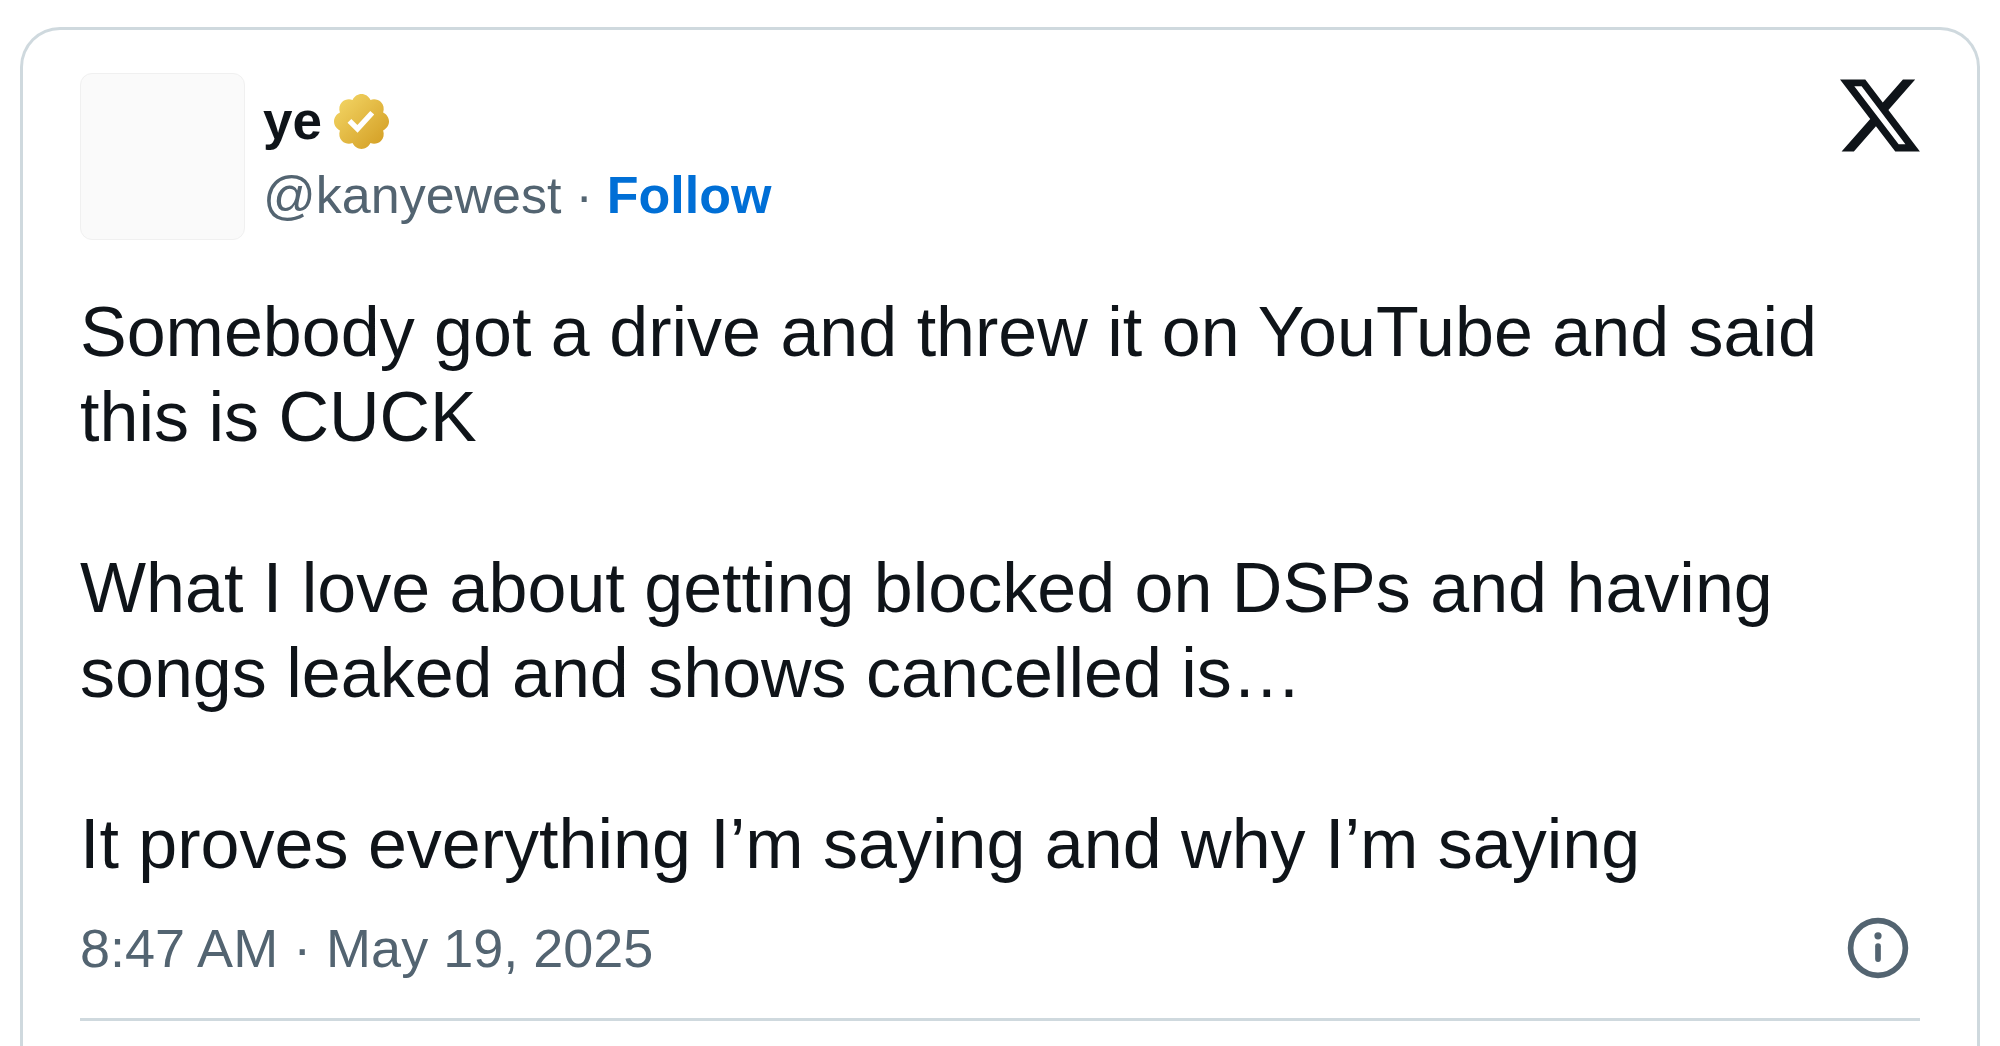 This screenshot has width=2000, height=1046. Describe the element at coordinates (1878, 948) in the screenshot. I see `info-icon` at that location.